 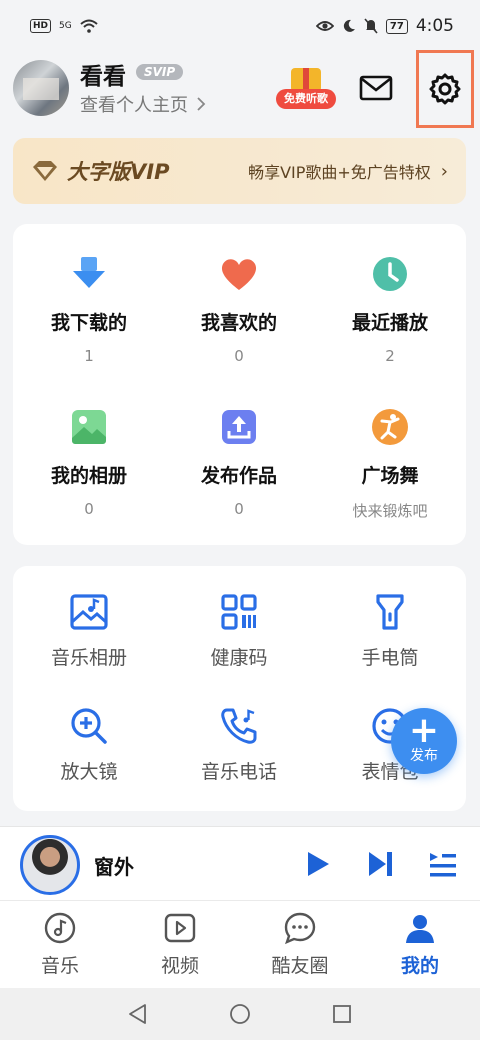 What do you see at coordinates (88, 658) in the screenshot?
I see `music-album-label: 音乐相册` at bounding box center [88, 658].